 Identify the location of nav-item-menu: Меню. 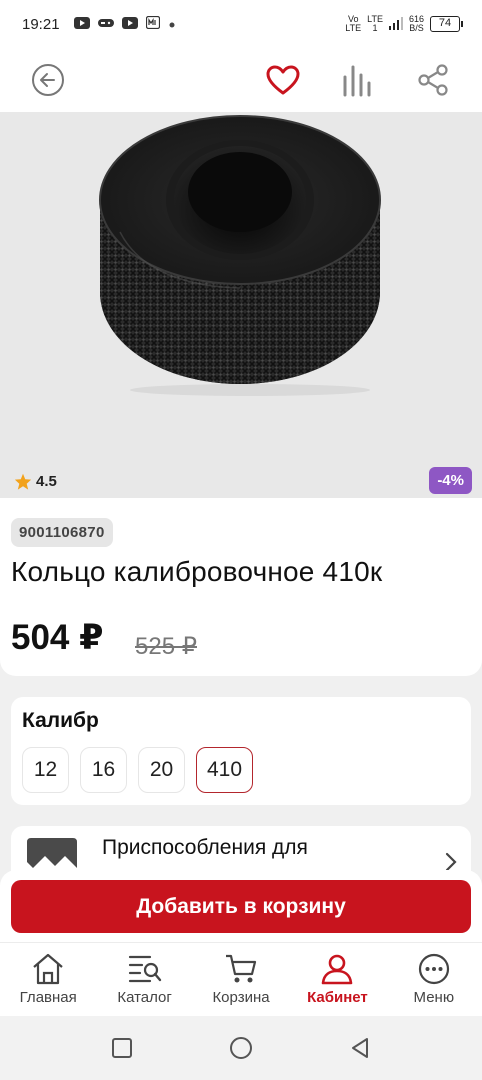
(434, 979).